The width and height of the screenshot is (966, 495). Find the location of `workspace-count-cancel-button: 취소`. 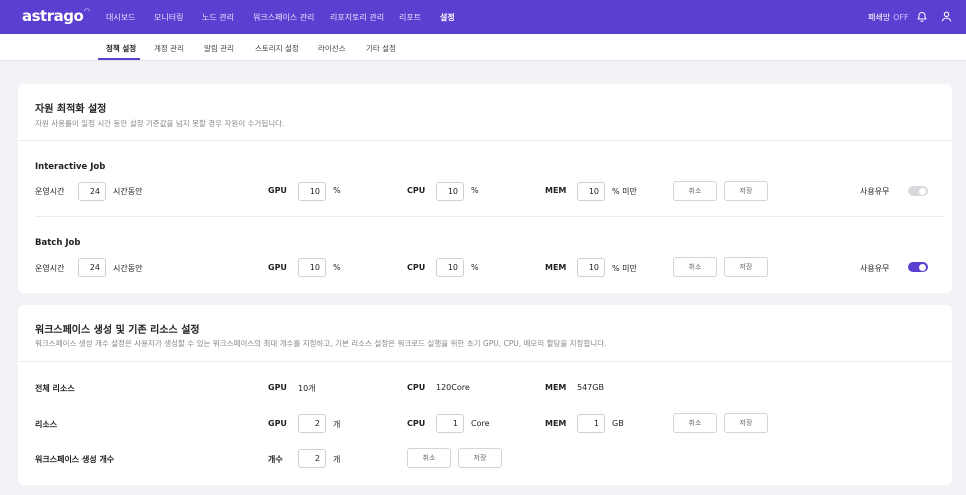

workspace-count-cancel-button: 취소 is located at coordinates (429, 458).